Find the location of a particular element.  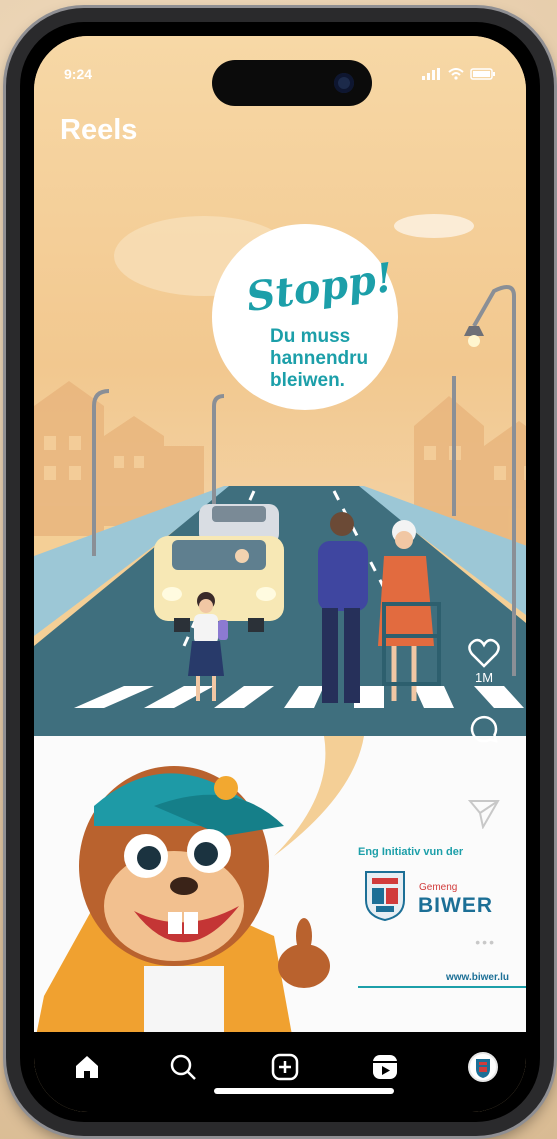

home-icon is located at coordinates (87, 1067).